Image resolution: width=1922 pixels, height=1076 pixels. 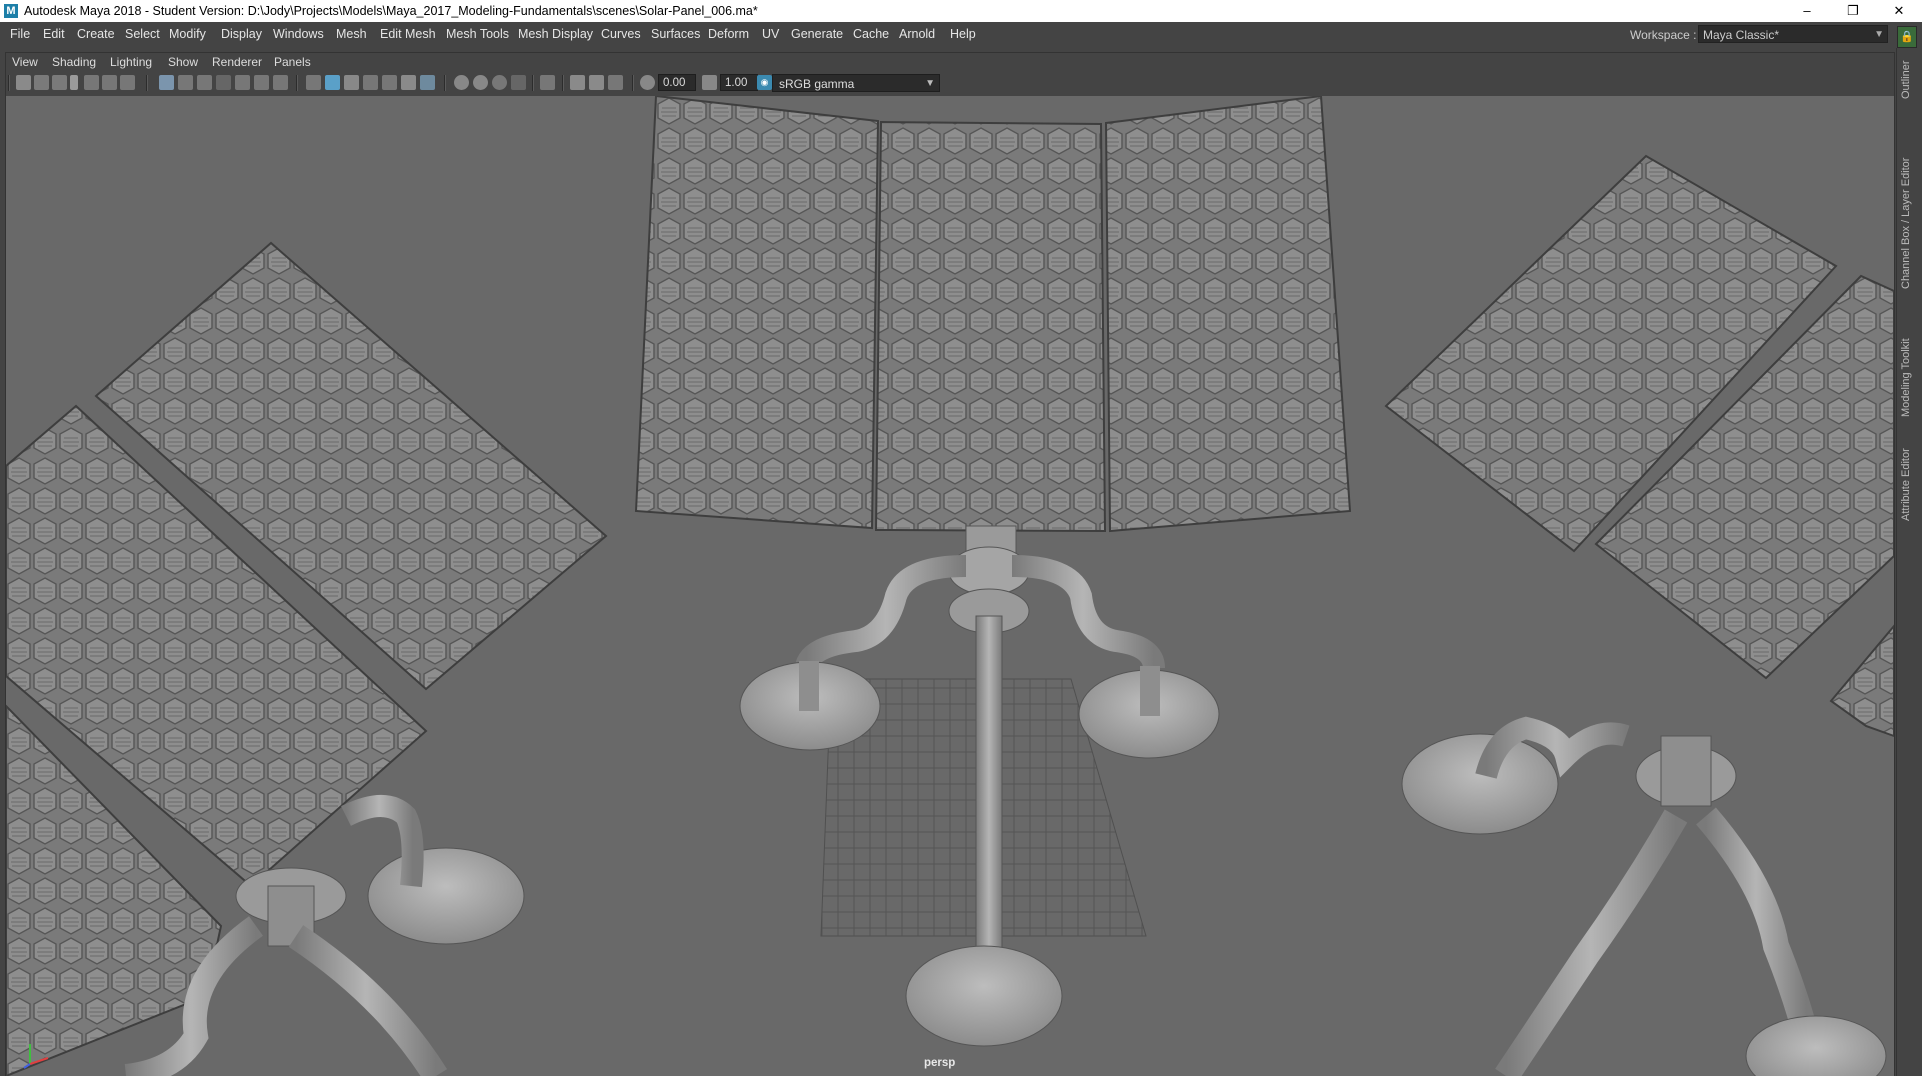 I want to click on axis-gizmo, so click(x=36, y=1056).